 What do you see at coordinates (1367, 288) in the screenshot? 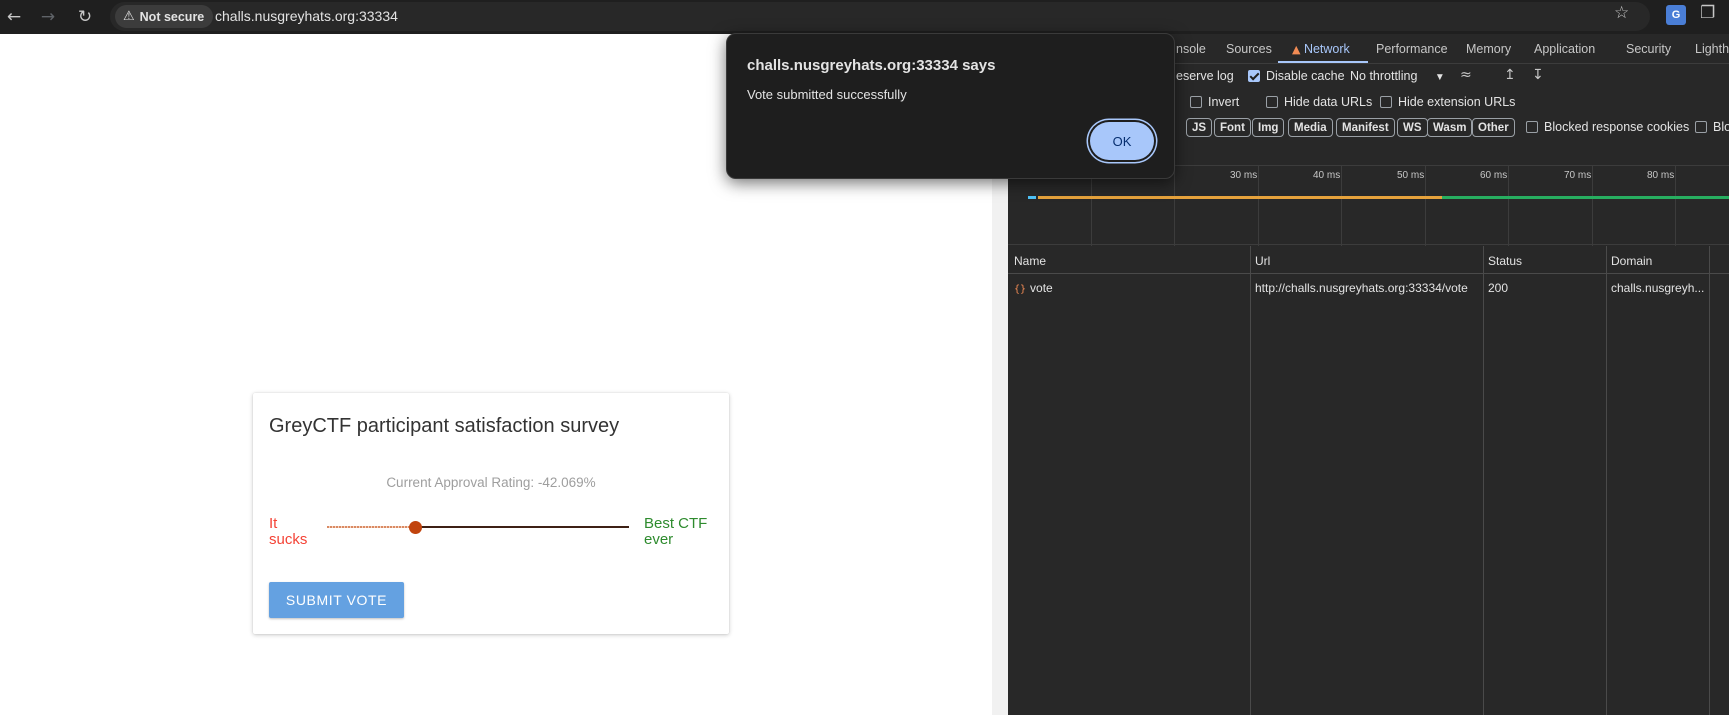
I see `table-row-url-cell: http://challs.nusgreyhats.org:33334/vote` at bounding box center [1367, 288].